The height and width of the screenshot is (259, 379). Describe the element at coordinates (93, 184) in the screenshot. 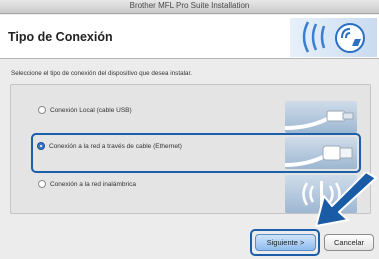

I see `option-wireless-label: Conexión a la red inalámbrica` at that location.